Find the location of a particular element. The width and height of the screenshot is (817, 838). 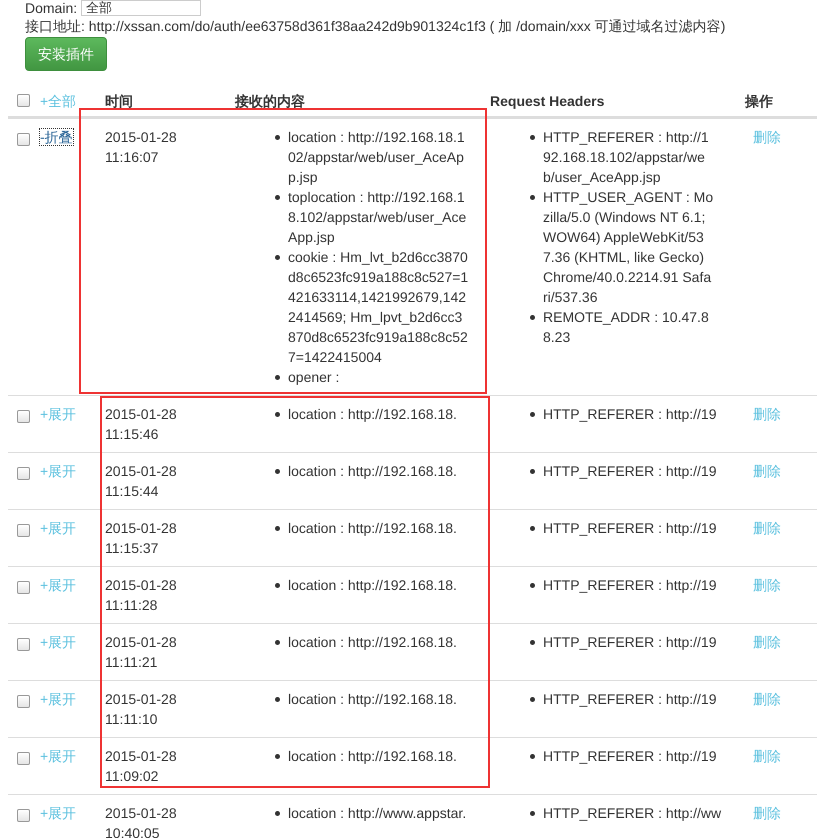

column-header: 时间 is located at coordinates (119, 101).